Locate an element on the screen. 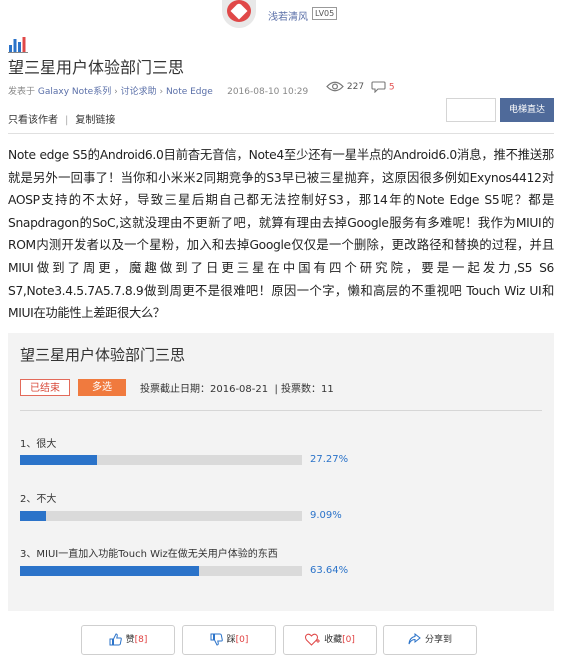 This screenshot has width=567, height=655. poll-chart-icon is located at coordinates (18, 45).